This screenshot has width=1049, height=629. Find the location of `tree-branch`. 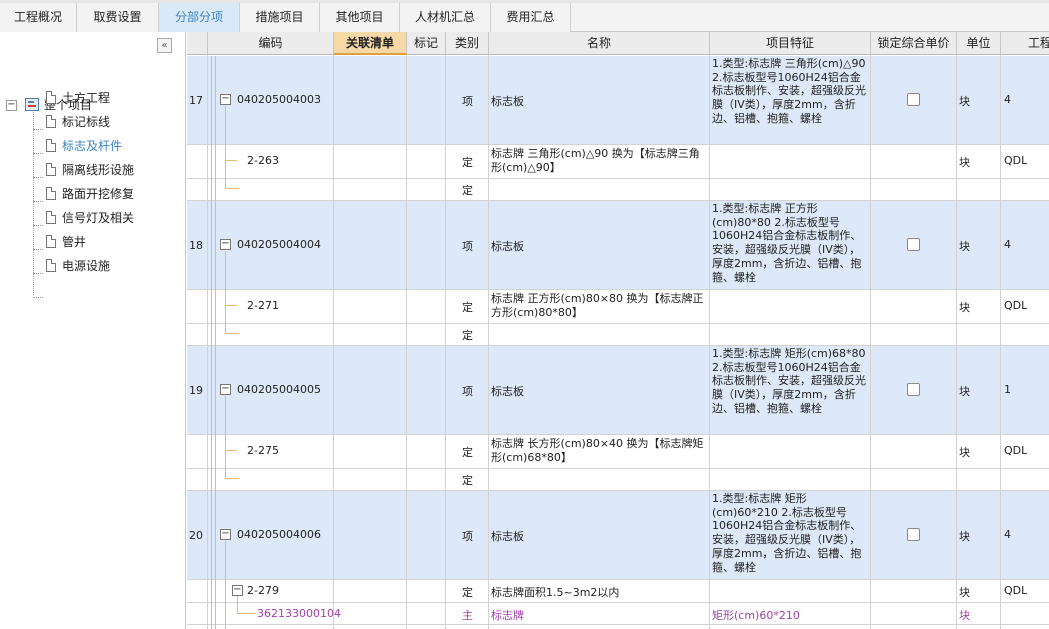

tree-branch is located at coordinates (38, 153).